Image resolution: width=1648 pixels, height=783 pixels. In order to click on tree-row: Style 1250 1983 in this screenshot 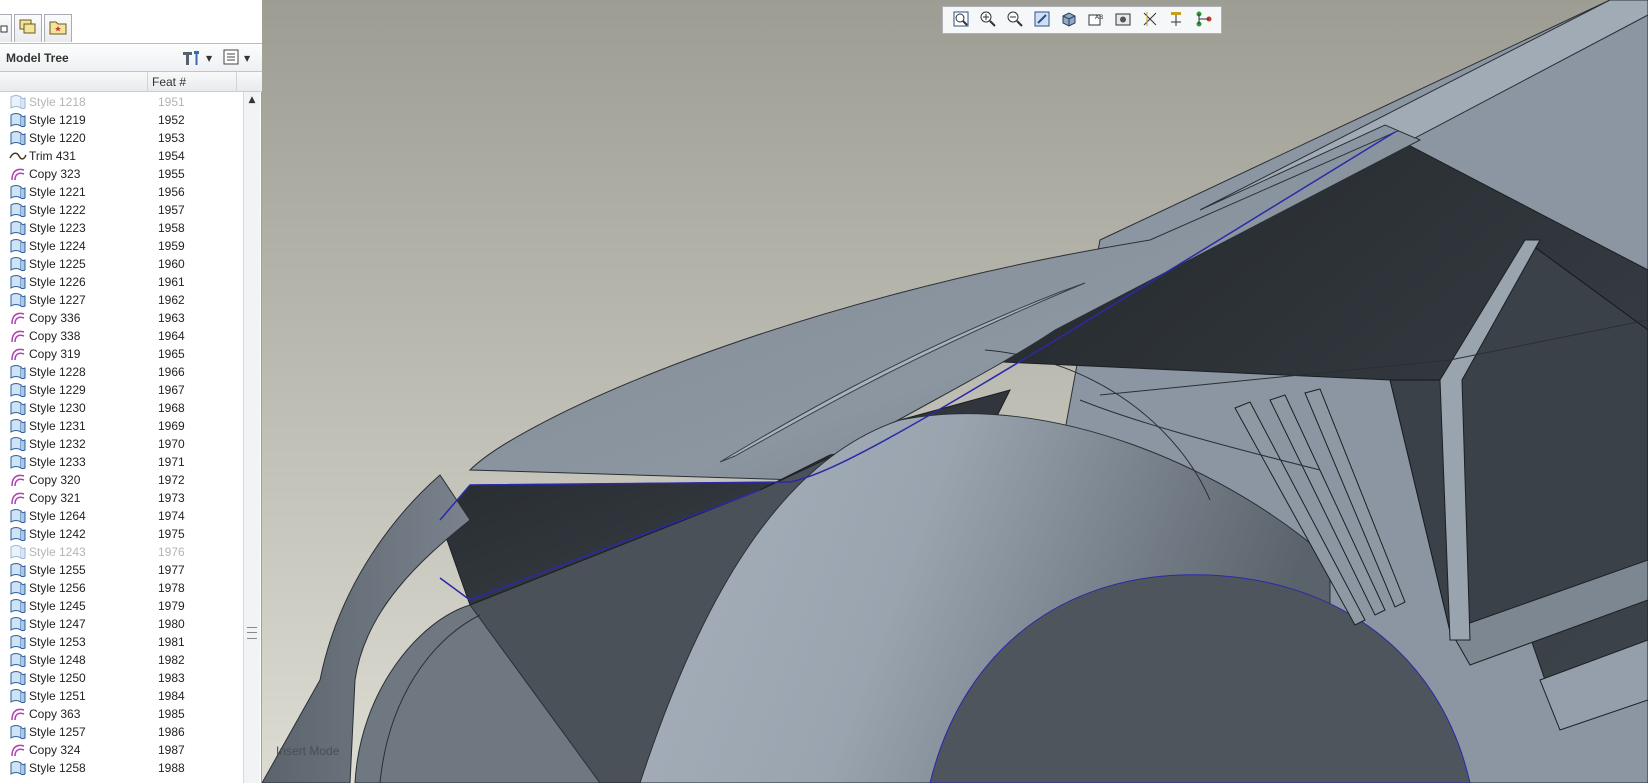, I will do `click(121, 678)`.